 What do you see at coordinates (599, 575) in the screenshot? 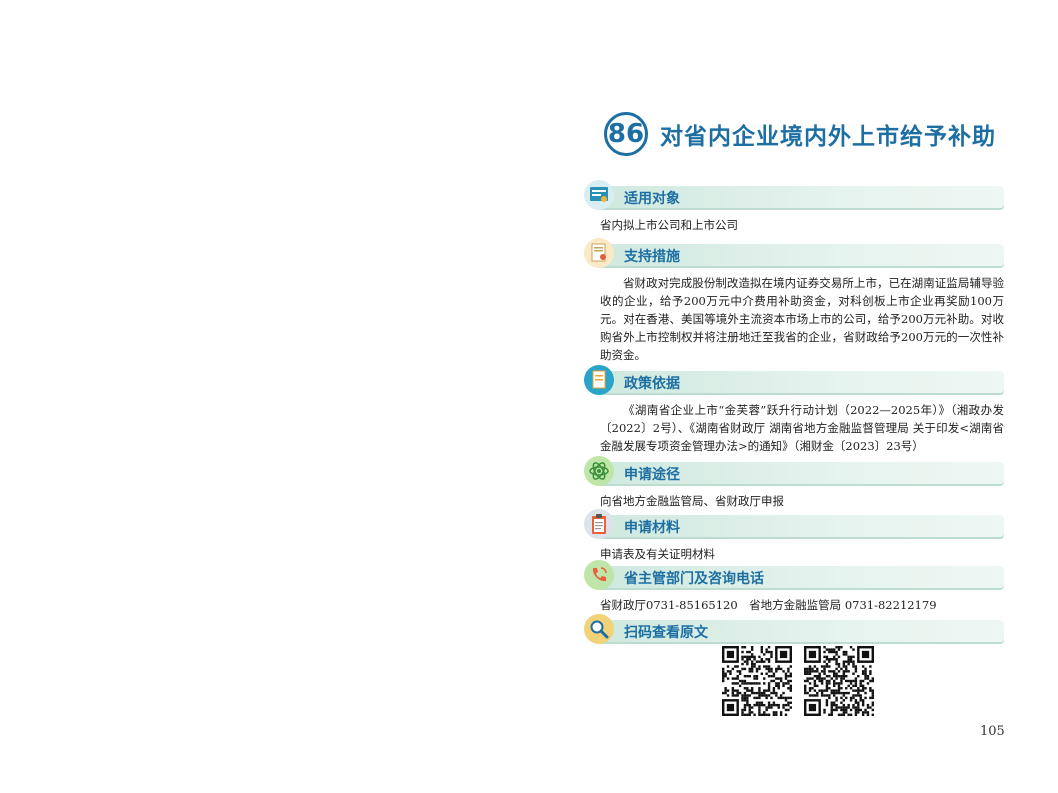
I see `phone-icon` at bounding box center [599, 575].